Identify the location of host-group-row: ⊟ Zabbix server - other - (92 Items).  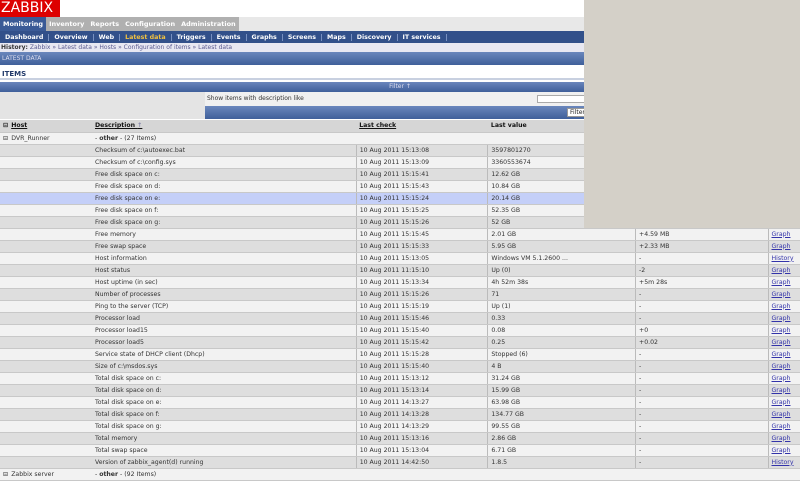
(400, 474).